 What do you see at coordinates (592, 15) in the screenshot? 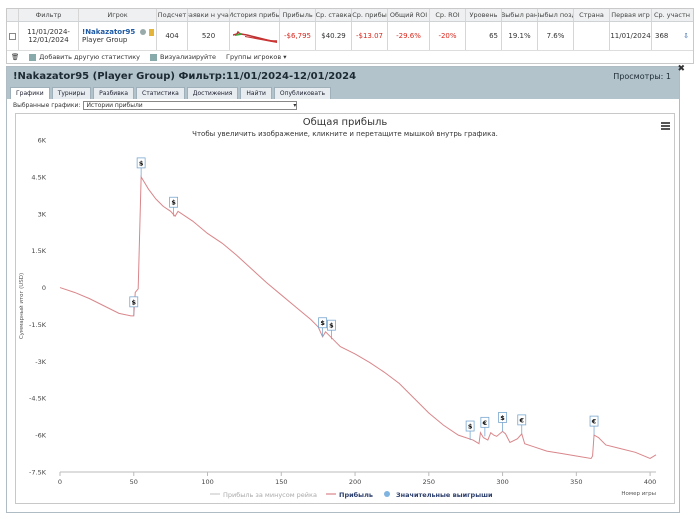
I see `header-country: Страна` at bounding box center [592, 15].